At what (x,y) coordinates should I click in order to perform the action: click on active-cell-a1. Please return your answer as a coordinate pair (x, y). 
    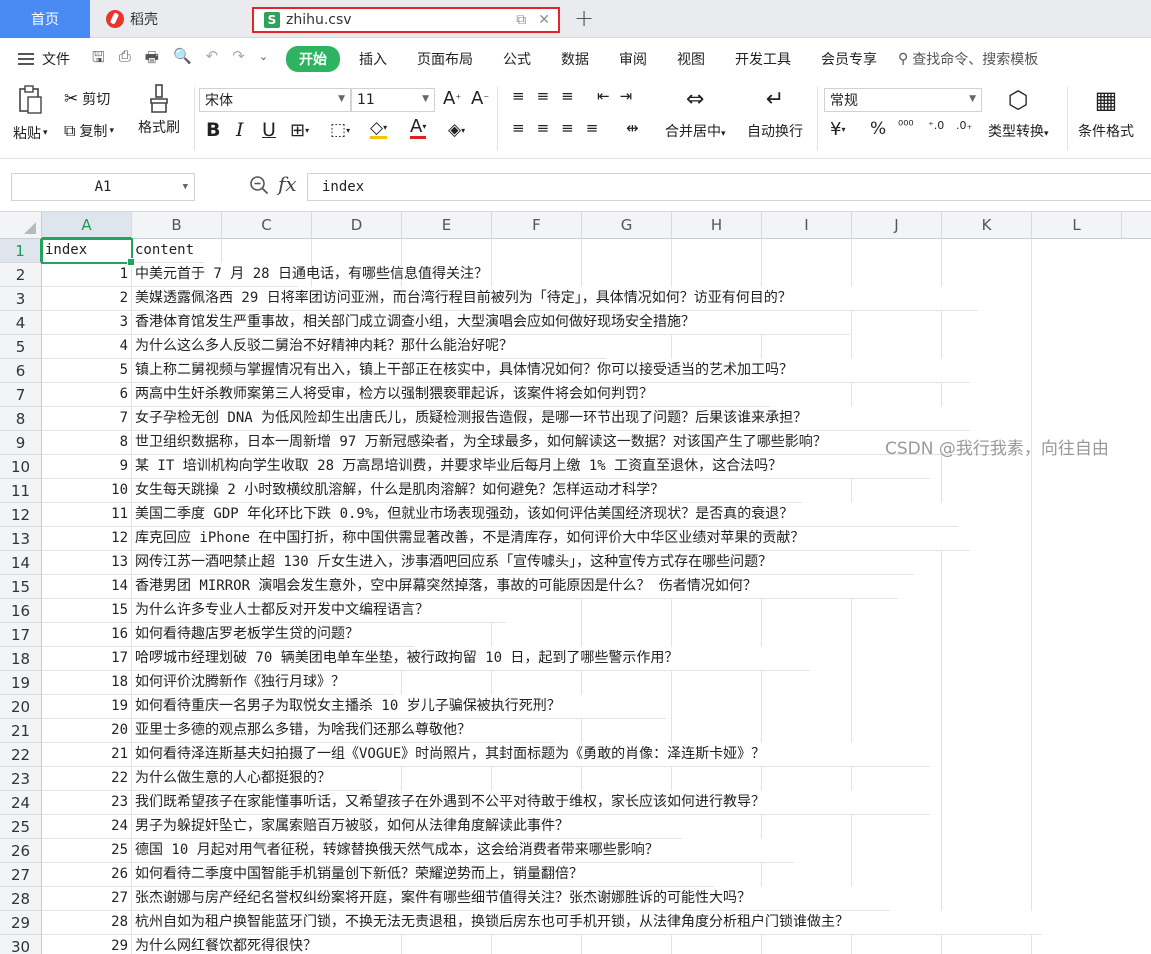
    Looking at the image, I should click on (88, 252).